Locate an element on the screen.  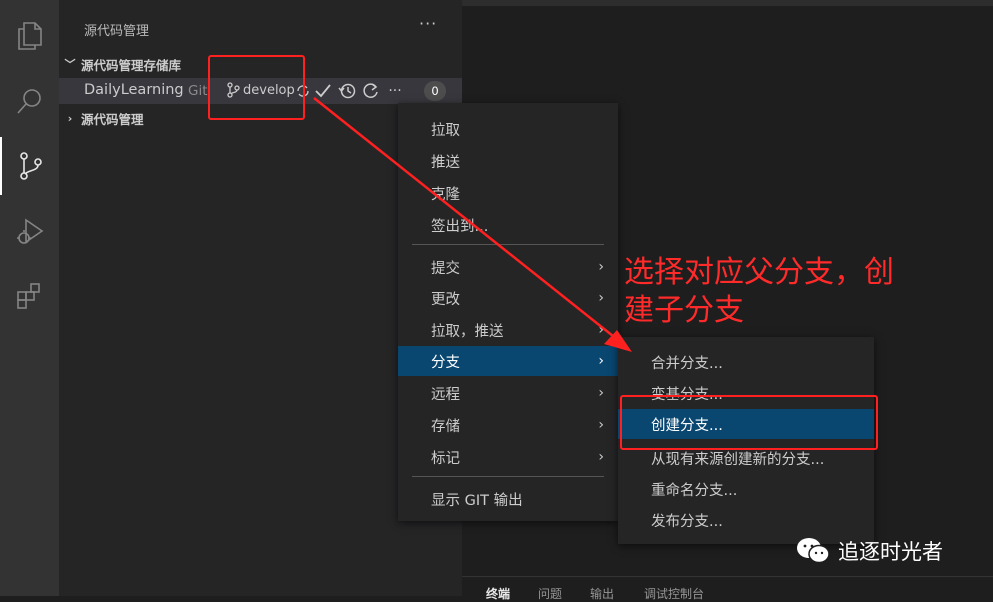
menu-item-branch: 分支 › is located at coordinates (508, 361).